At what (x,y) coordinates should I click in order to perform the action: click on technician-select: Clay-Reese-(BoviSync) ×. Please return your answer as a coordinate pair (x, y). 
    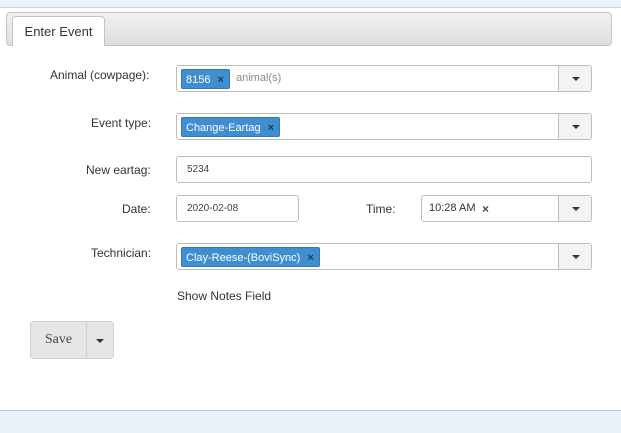
    Looking at the image, I should click on (384, 256).